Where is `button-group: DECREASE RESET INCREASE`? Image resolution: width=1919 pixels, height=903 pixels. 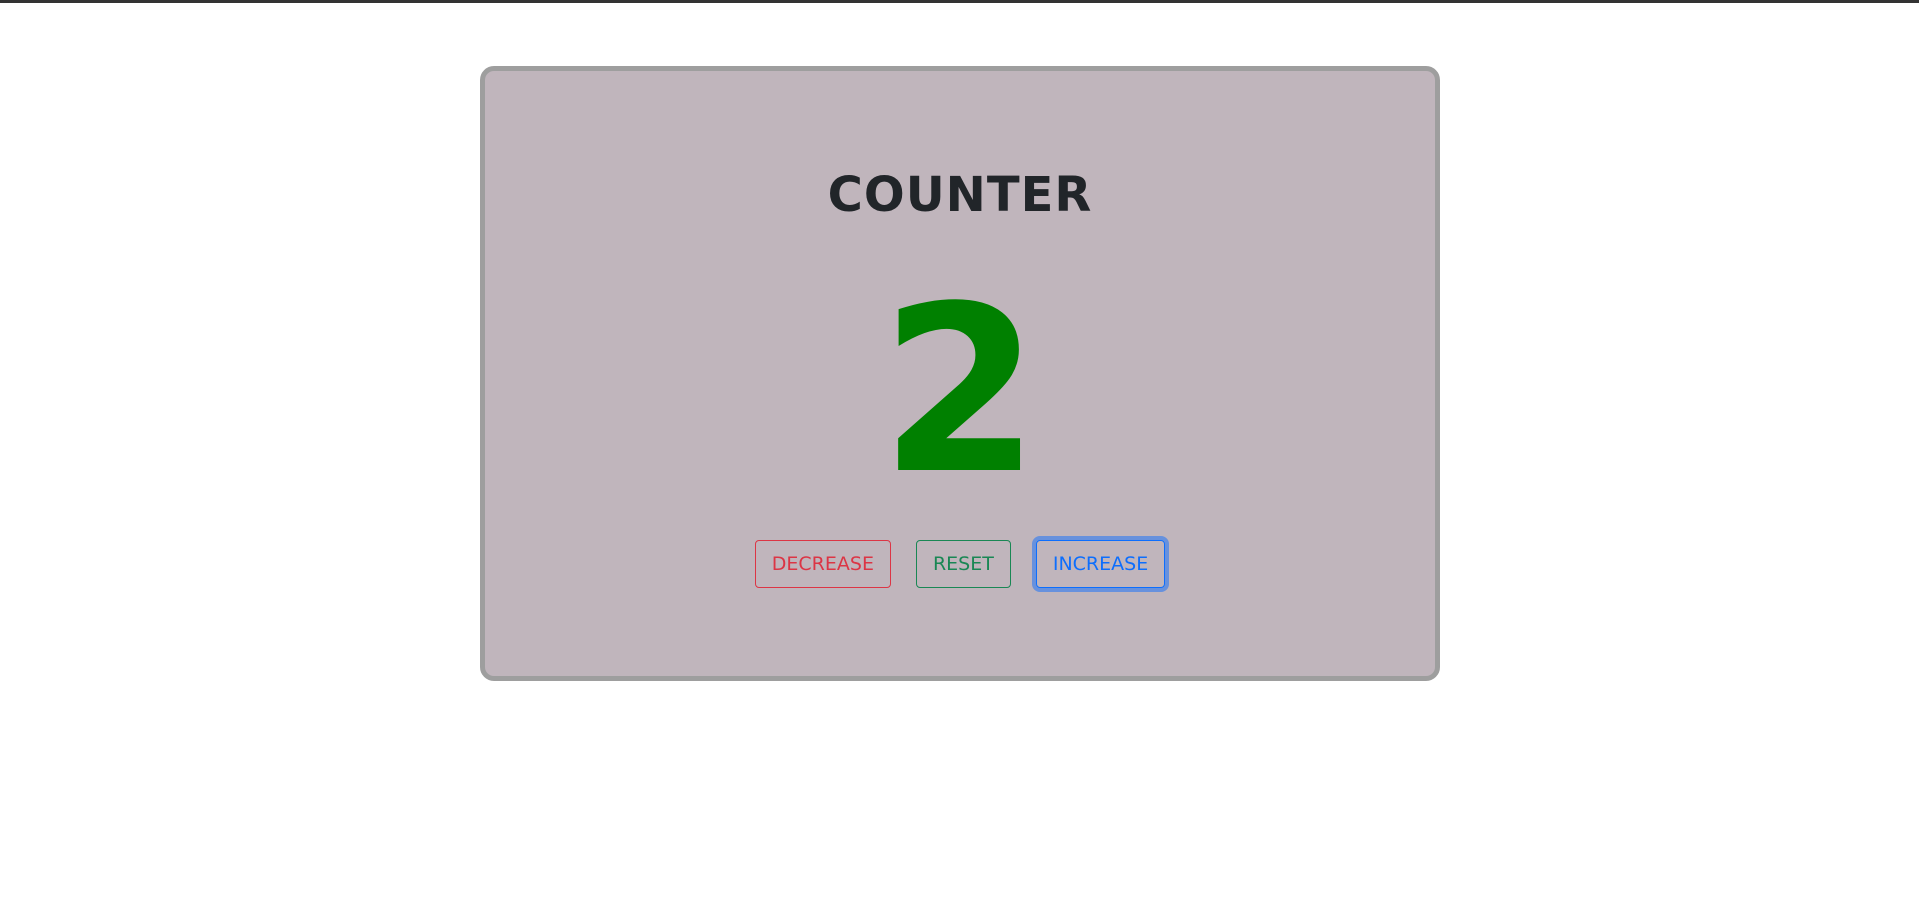 button-group: DECREASE RESET INCREASE is located at coordinates (960, 564).